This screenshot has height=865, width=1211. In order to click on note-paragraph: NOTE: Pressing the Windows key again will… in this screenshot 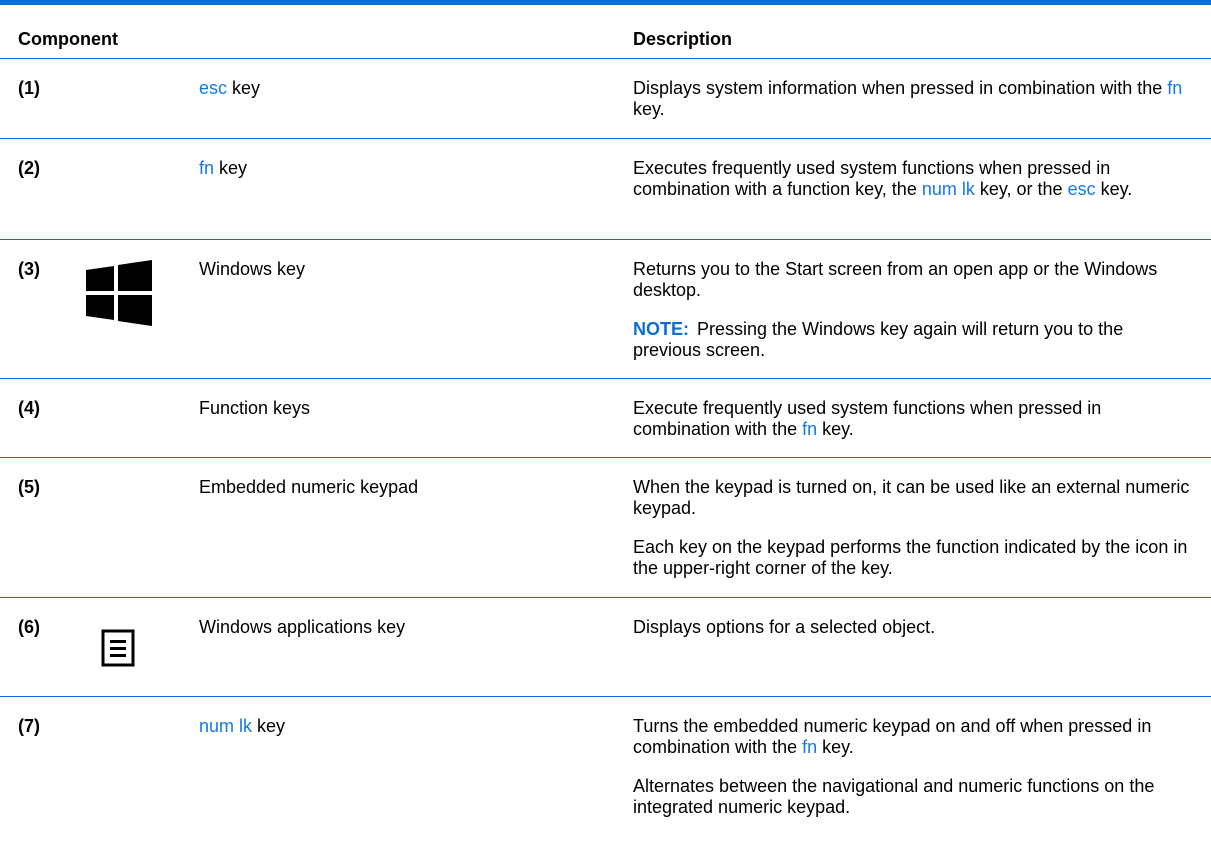, I will do `click(878, 339)`.